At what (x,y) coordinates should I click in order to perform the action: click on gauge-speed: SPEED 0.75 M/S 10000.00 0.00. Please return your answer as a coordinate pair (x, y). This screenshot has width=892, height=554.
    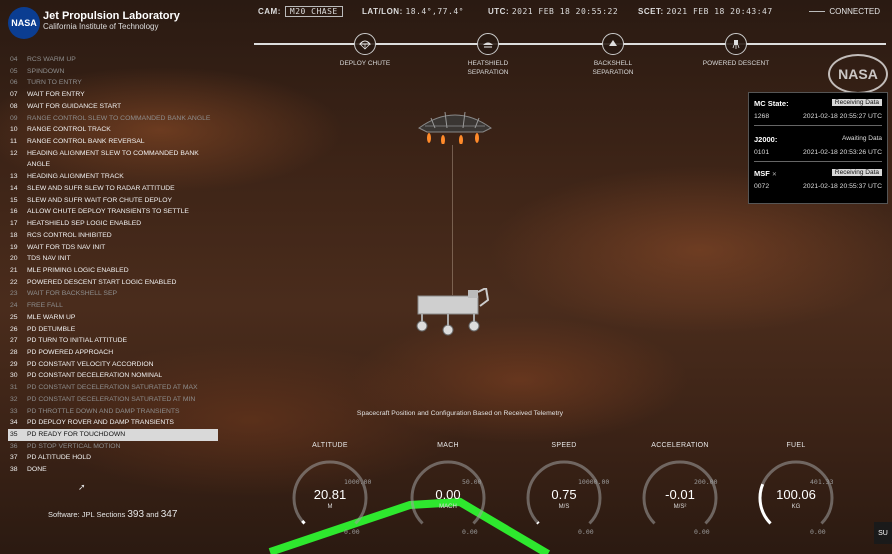
    Looking at the image, I should click on (564, 497).